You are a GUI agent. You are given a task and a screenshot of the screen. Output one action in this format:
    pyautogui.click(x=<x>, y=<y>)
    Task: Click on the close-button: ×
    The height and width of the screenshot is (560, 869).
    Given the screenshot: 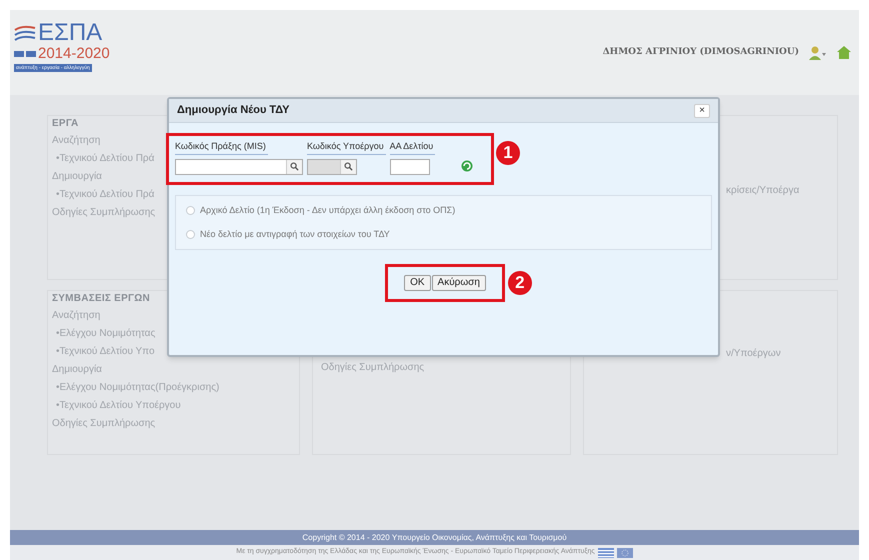 What is the action you would take?
    pyautogui.click(x=702, y=111)
    